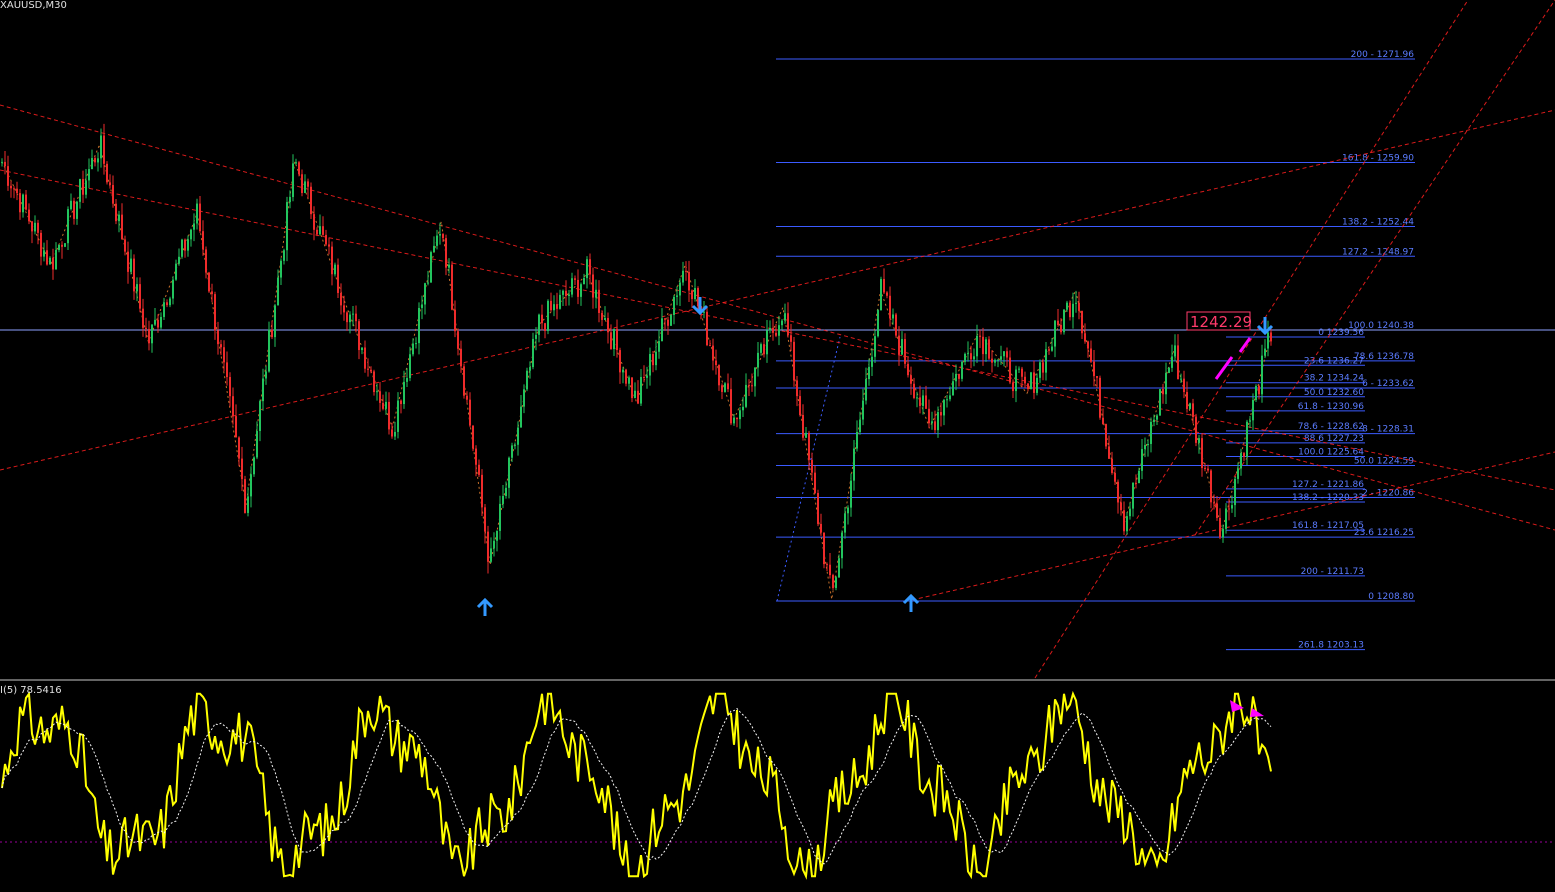 The width and height of the screenshot is (1555, 892). What do you see at coordinates (1328, 526) in the screenshot?
I see `fib-small-label: 161.8 - 1217.05` at bounding box center [1328, 526].